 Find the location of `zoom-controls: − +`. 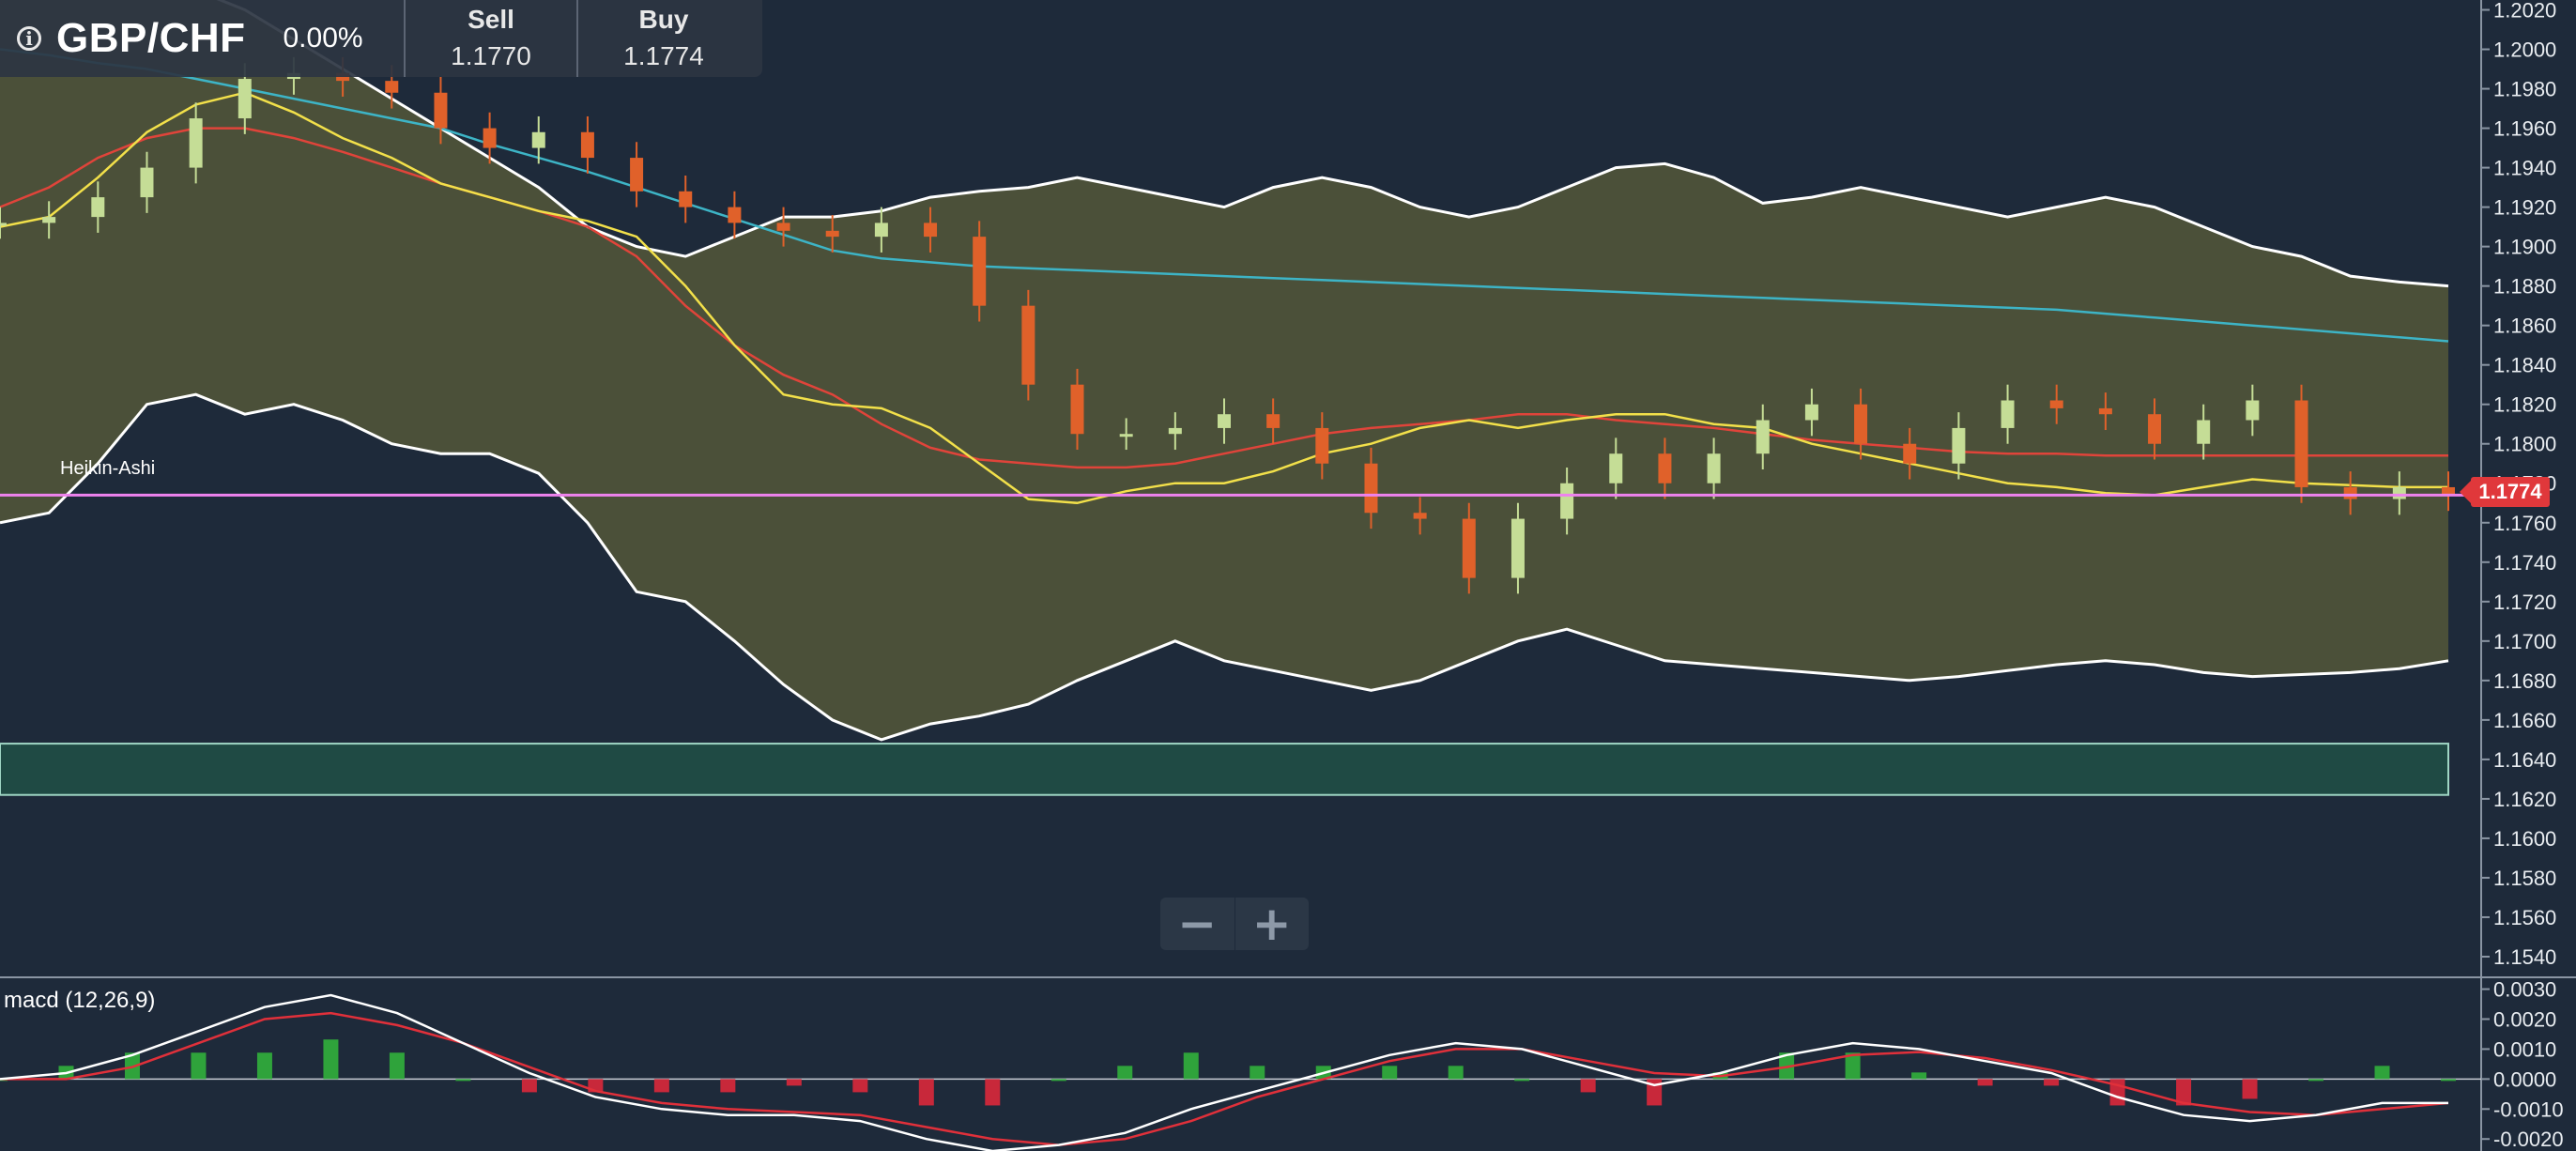

zoom-controls: − + is located at coordinates (1235, 924).